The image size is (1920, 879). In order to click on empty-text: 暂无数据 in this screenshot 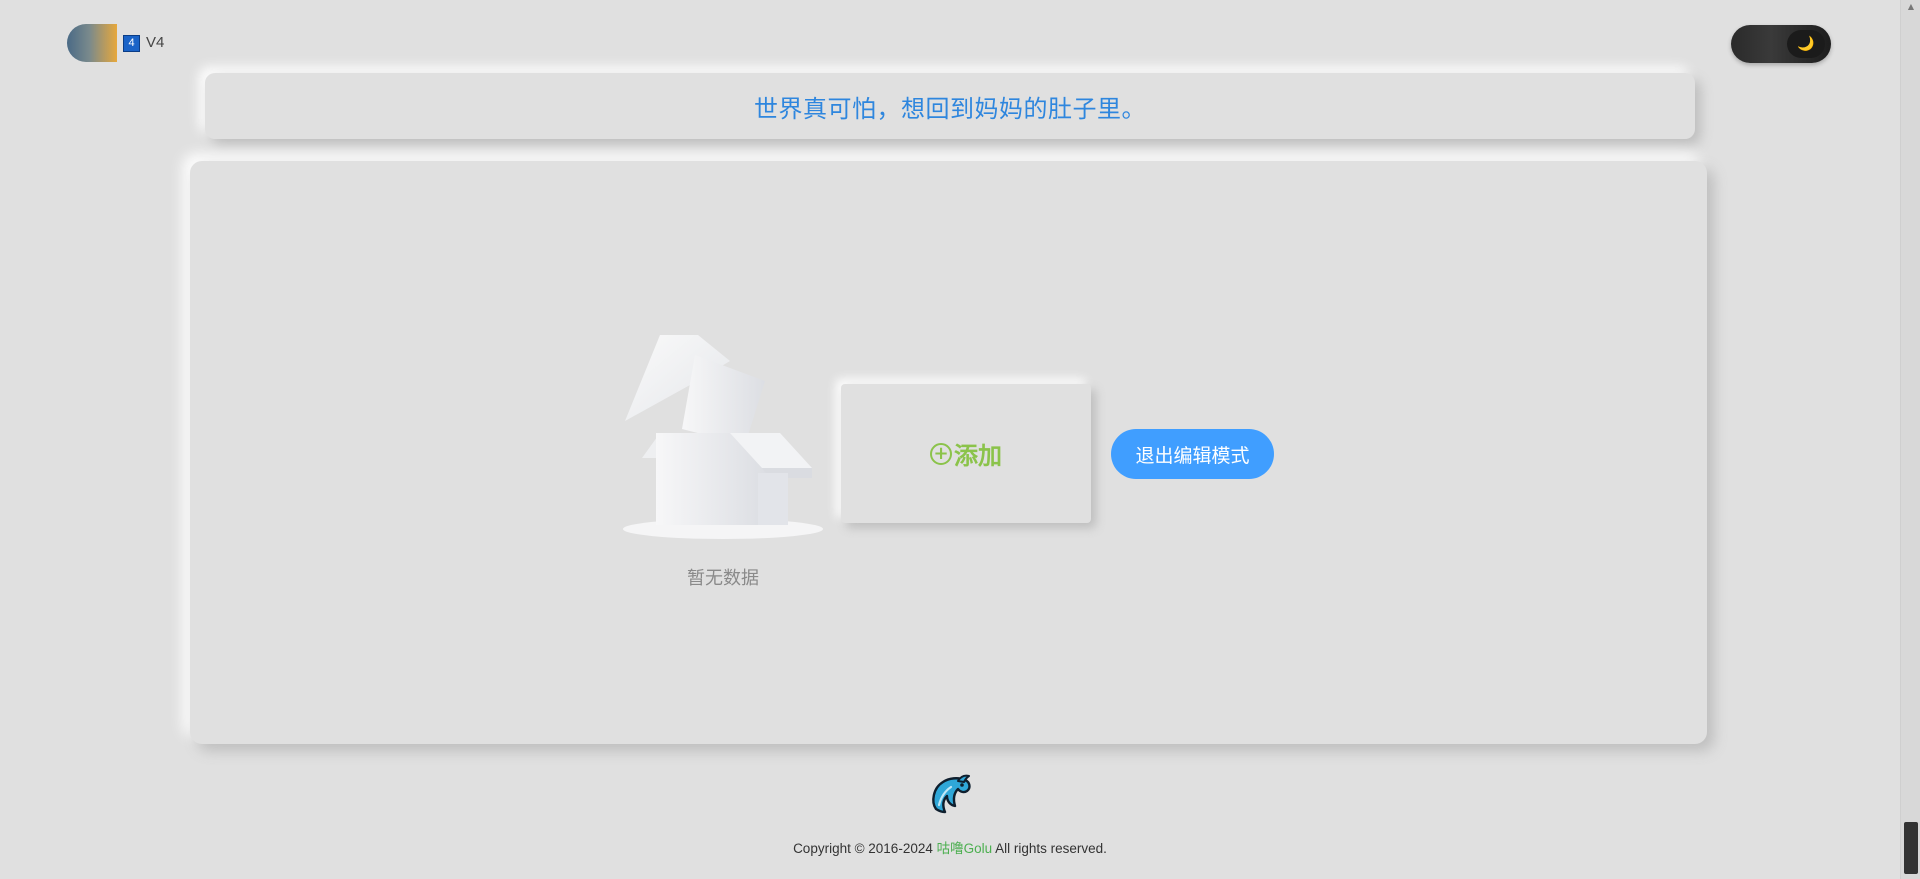, I will do `click(723, 578)`.